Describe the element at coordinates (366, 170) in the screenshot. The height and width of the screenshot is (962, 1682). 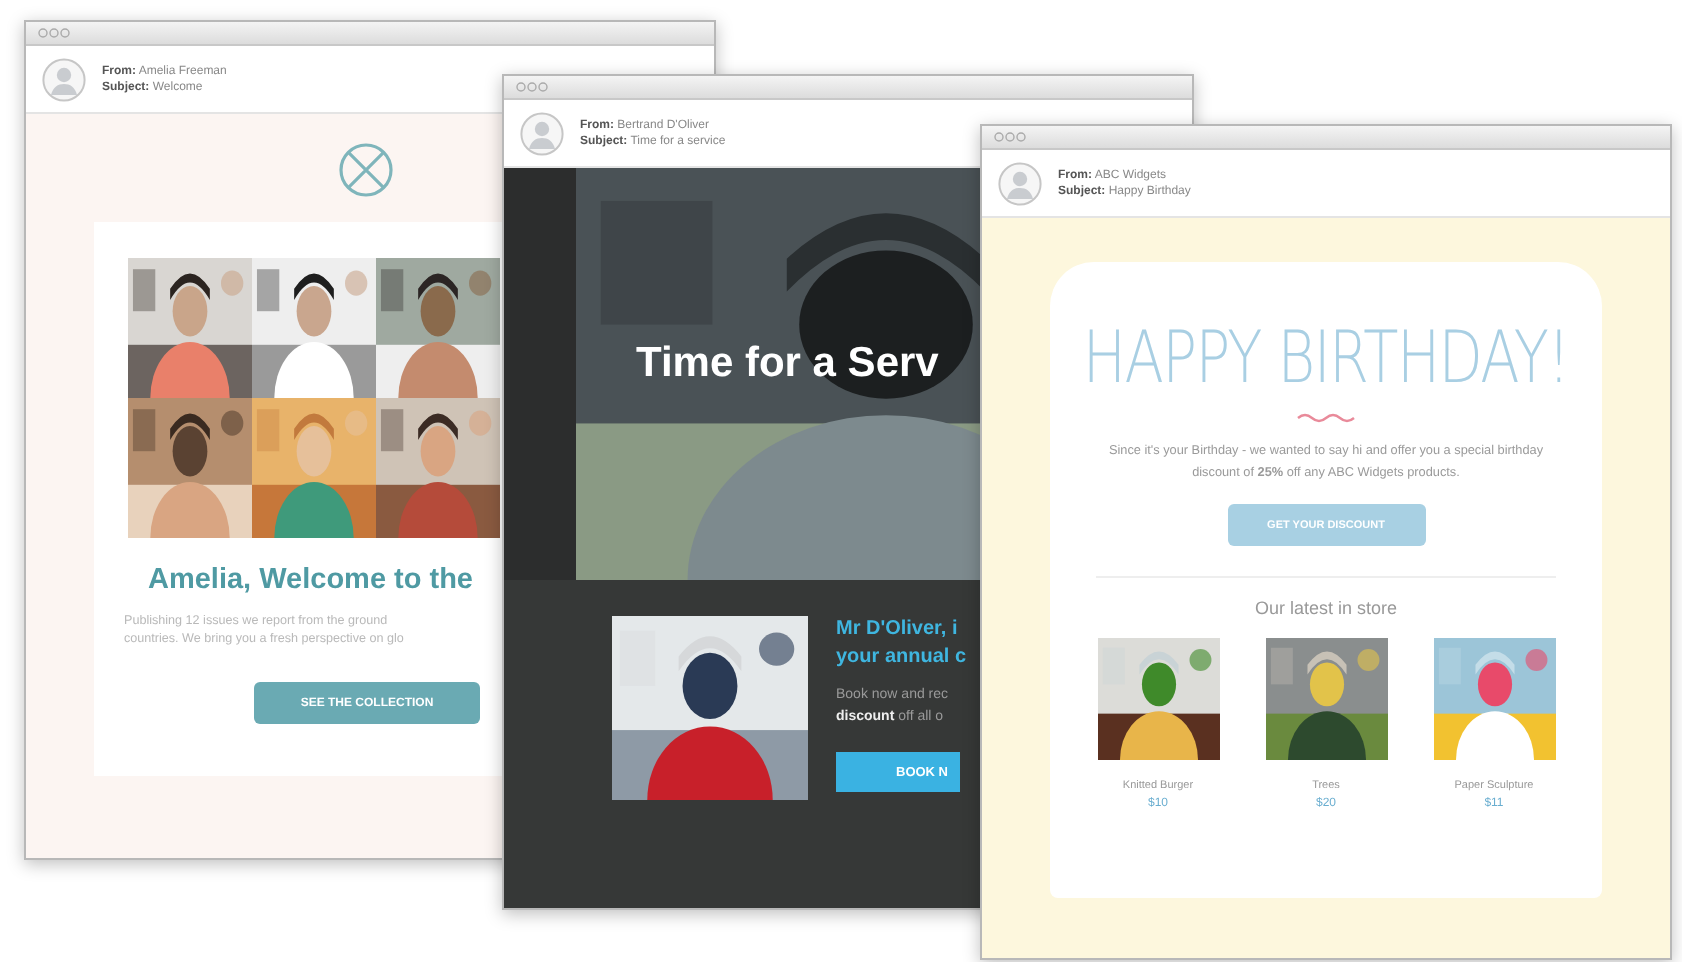
I see `logo-icon` at that location.